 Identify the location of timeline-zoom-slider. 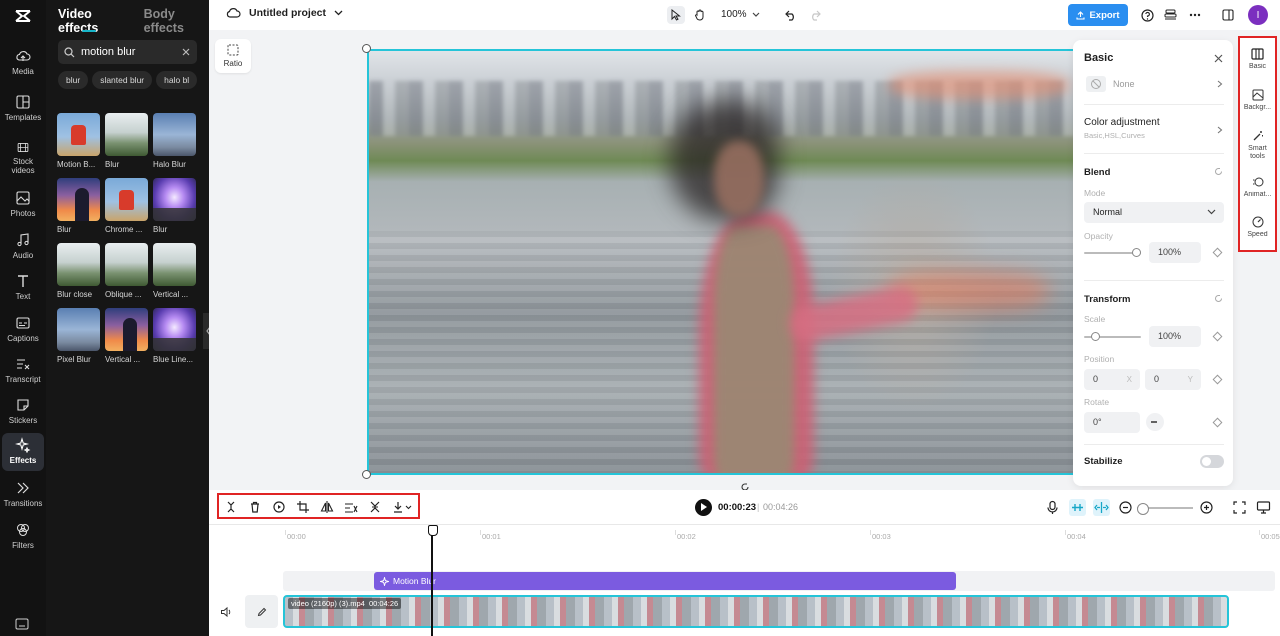
(1165, 509).